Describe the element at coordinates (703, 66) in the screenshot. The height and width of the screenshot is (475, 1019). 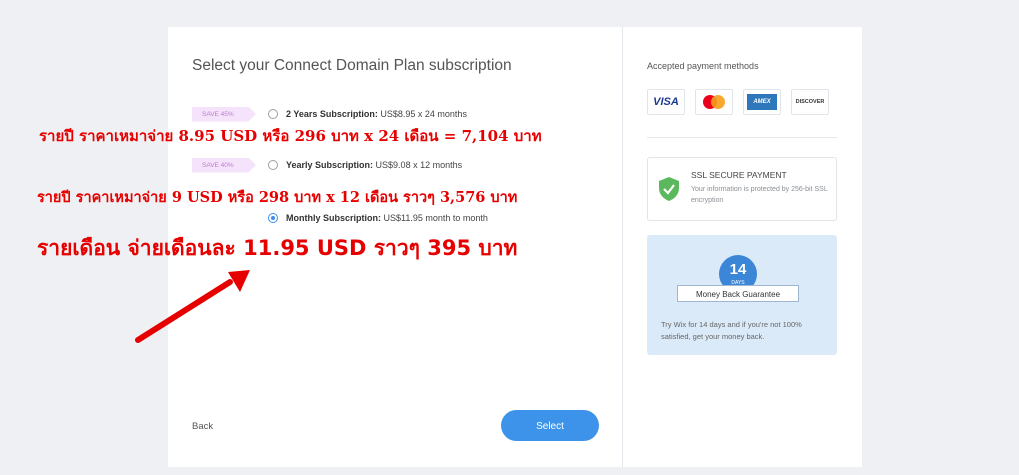
I see `payment-methods-title: Accepted payment methods` at that location.